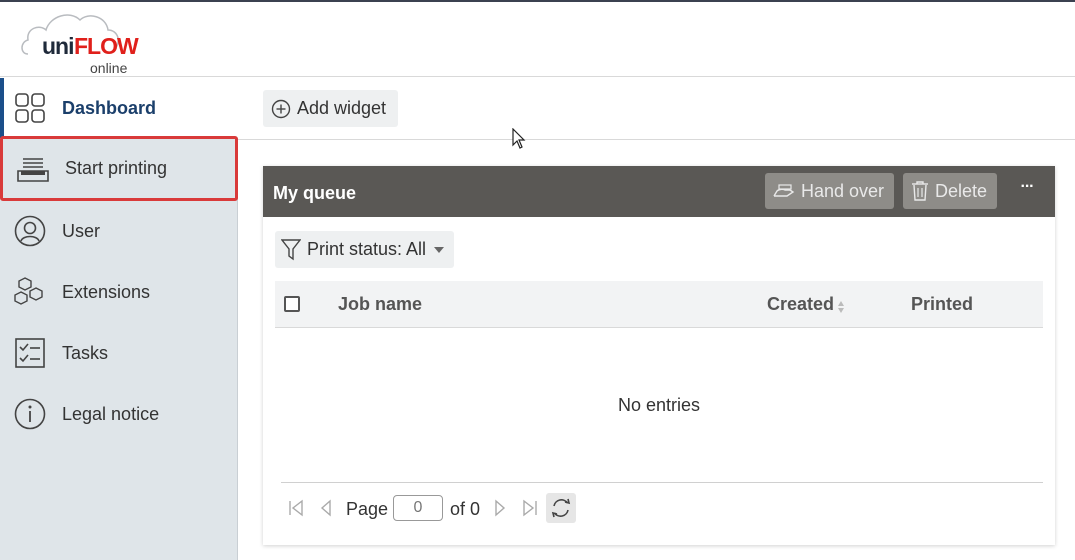  Describe the element at coordinates (85, 352) in the screenshot. I see `sidebar-item-label: Tasks` at that location.